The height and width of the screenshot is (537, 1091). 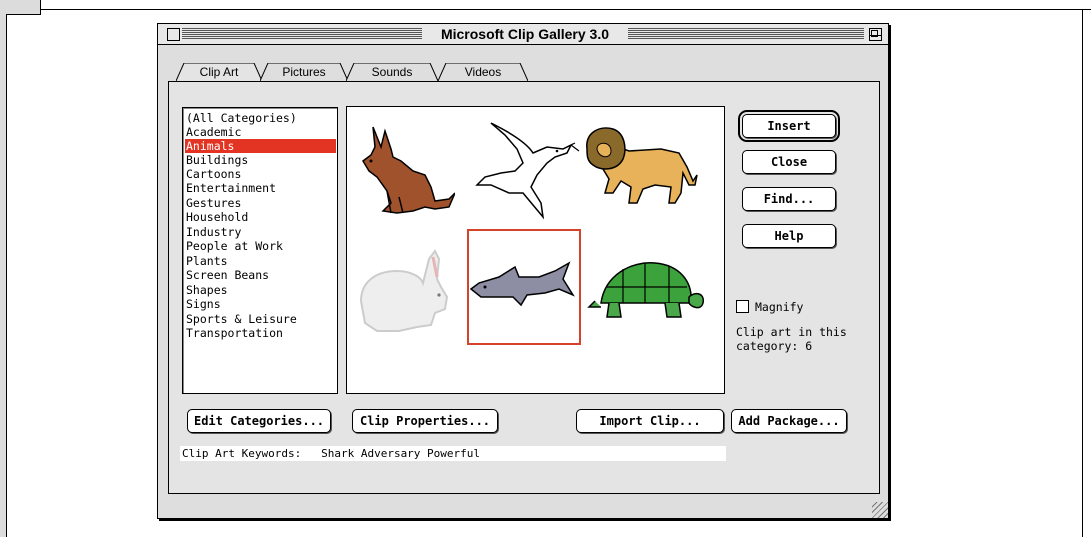 I want to click on clip-donkey, so click(x=403, y=172).